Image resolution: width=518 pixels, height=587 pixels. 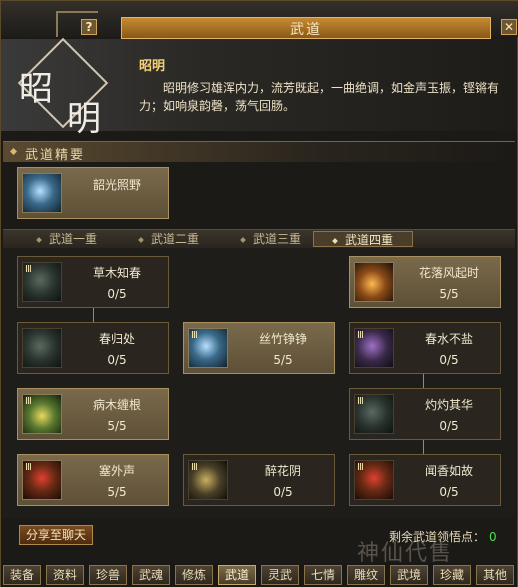 I want to click on skill-node: Ⅲ 草木知春 0/5, so click(x=93, y=282).